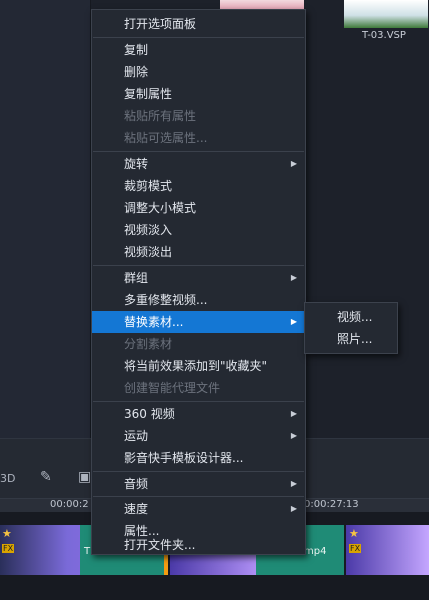  Describe the element at coordinates (198, 436) in the screenshot. I see `menu-item-motion: 运动 ▶` at that location.